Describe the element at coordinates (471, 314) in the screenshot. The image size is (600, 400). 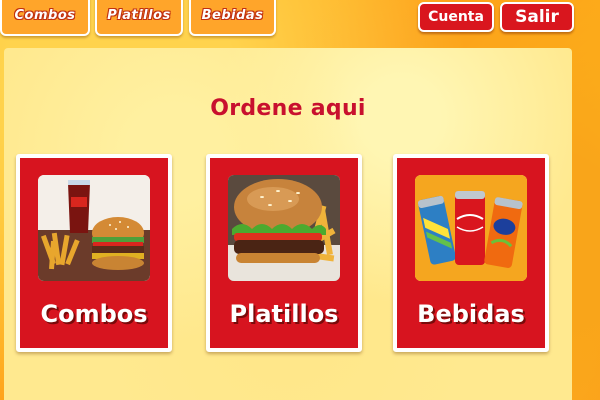
I see `bebidas-card-label: Bebidas` at that location.